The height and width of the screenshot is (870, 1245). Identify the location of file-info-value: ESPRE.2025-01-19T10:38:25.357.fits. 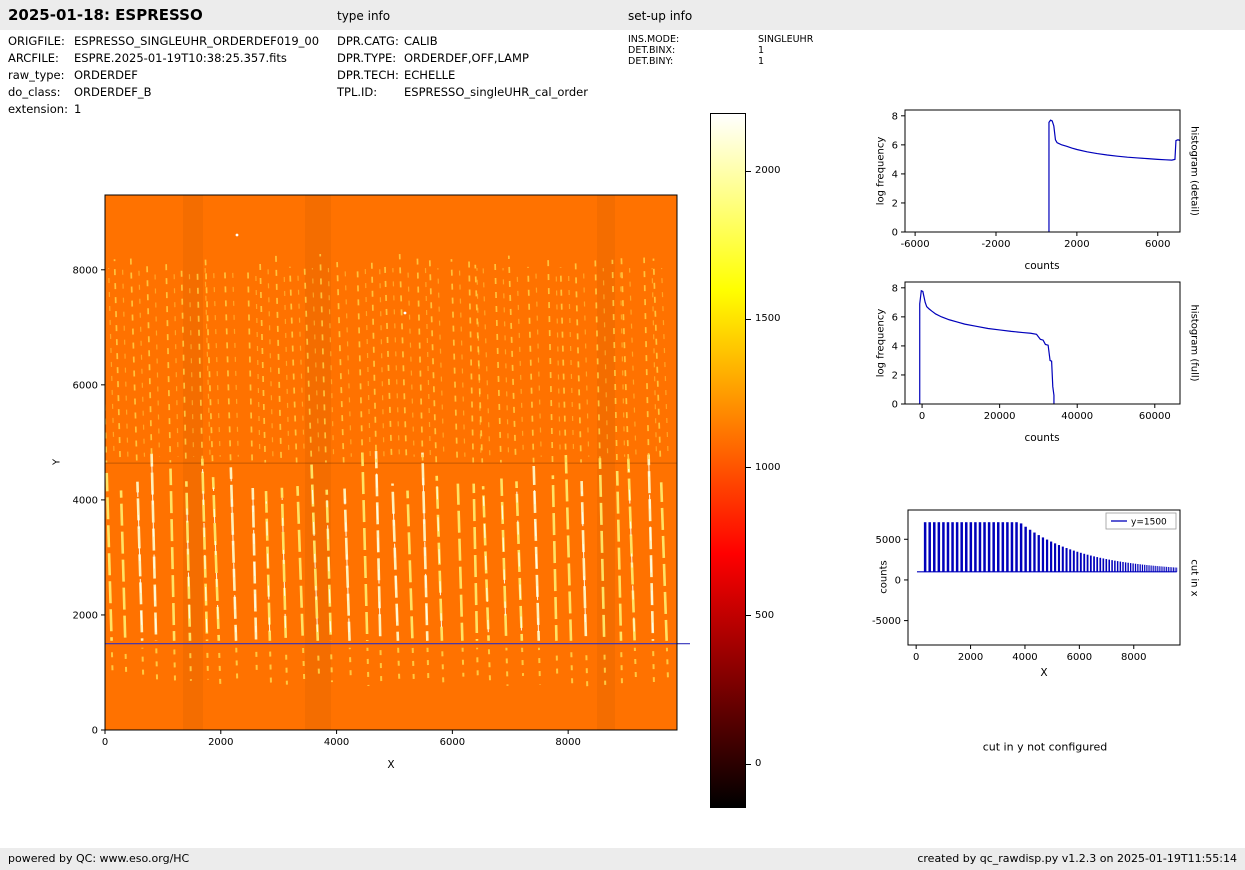
(180, 58).